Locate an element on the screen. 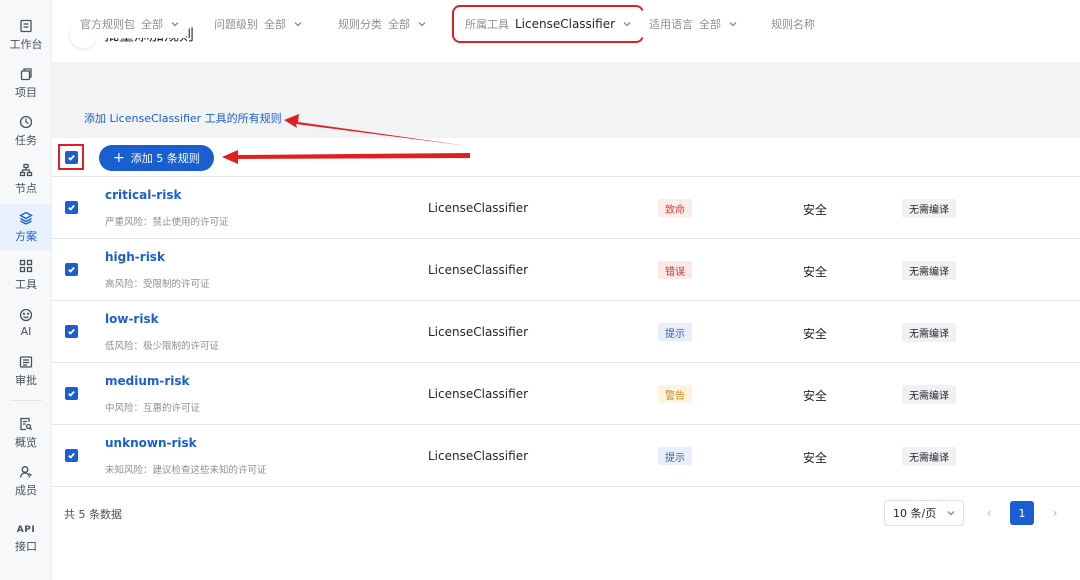 The height and width of the screenshot is (580, 1080). sidebar-item-label: 概览 is located at coordinates (26, 442).